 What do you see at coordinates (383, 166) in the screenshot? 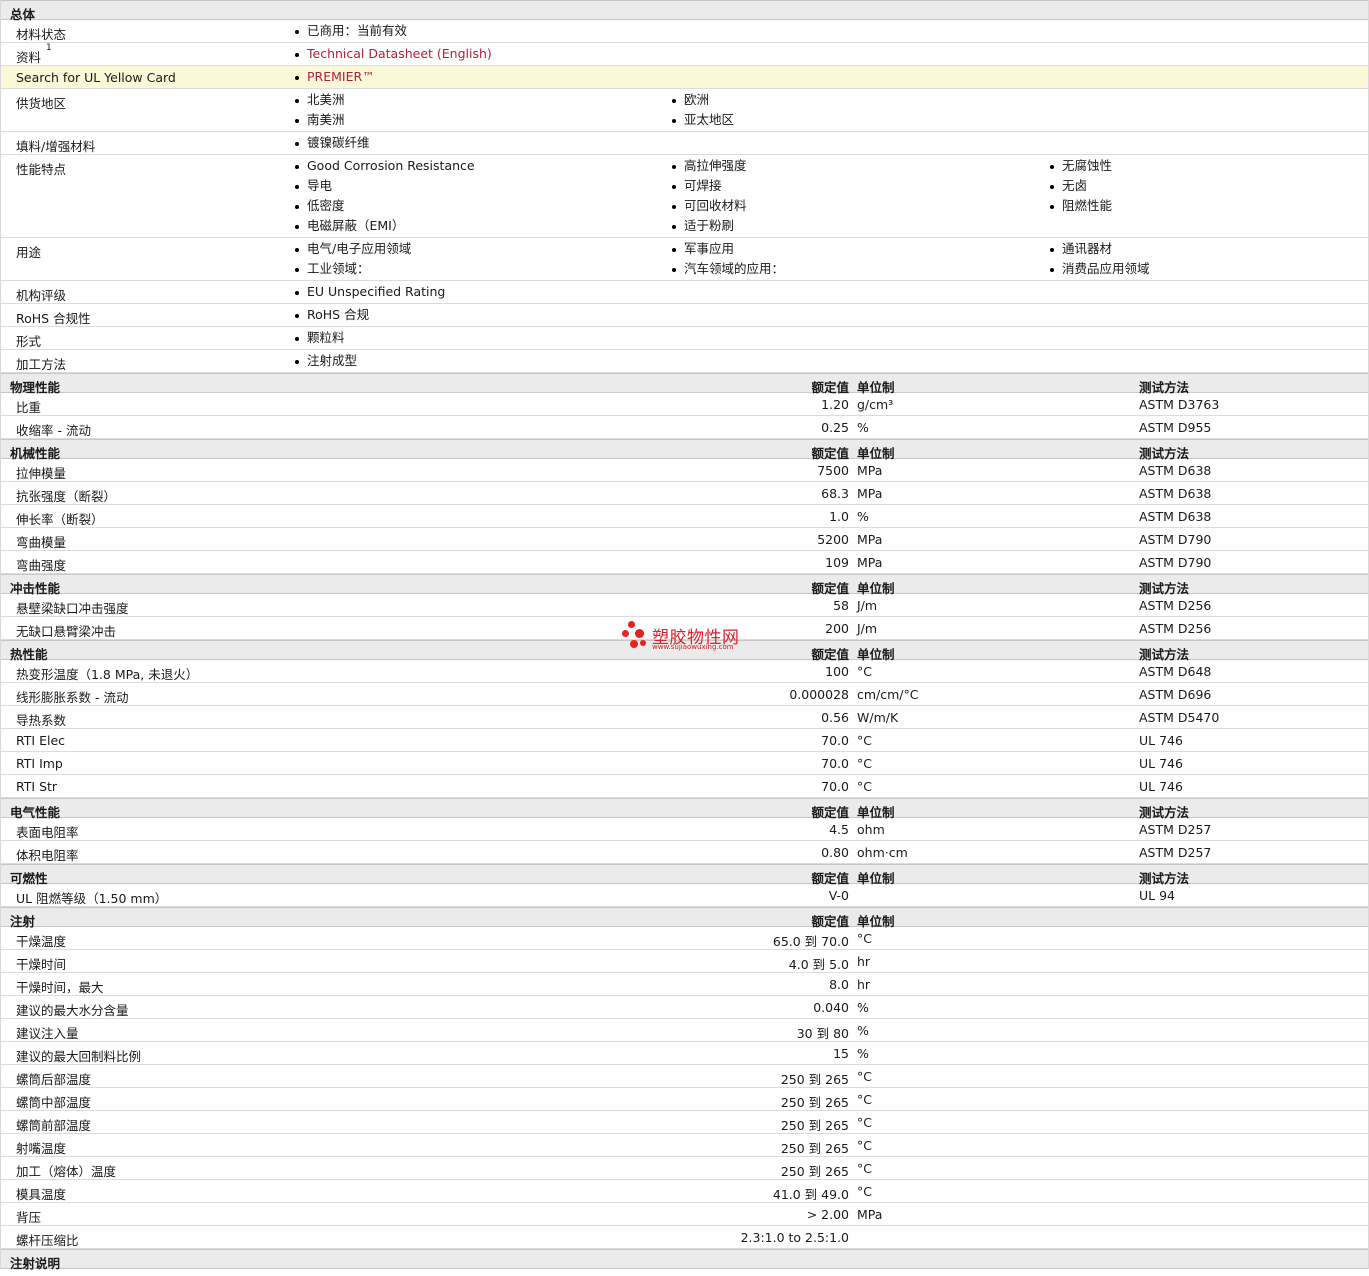
I see `bullet-item: Good Corrosion Resistance` at bounding box center [383, 166].